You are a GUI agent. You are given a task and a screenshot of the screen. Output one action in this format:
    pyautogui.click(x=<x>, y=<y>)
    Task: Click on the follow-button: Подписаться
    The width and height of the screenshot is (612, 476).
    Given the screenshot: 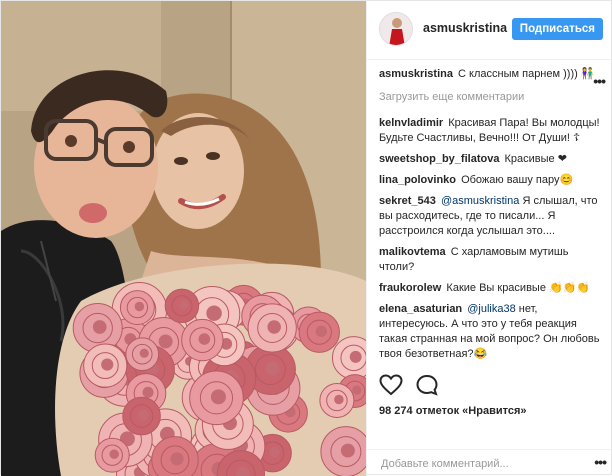 What is the action you would take?
    pyautogui.click(x=557, y=29)
    